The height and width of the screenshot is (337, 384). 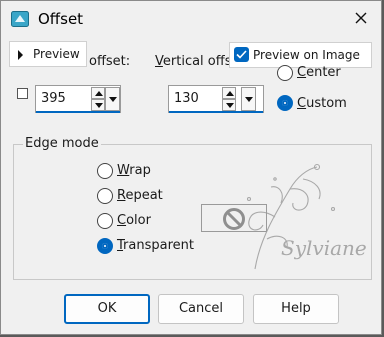 I want to click on app-icon, so click(x=20, y=19).